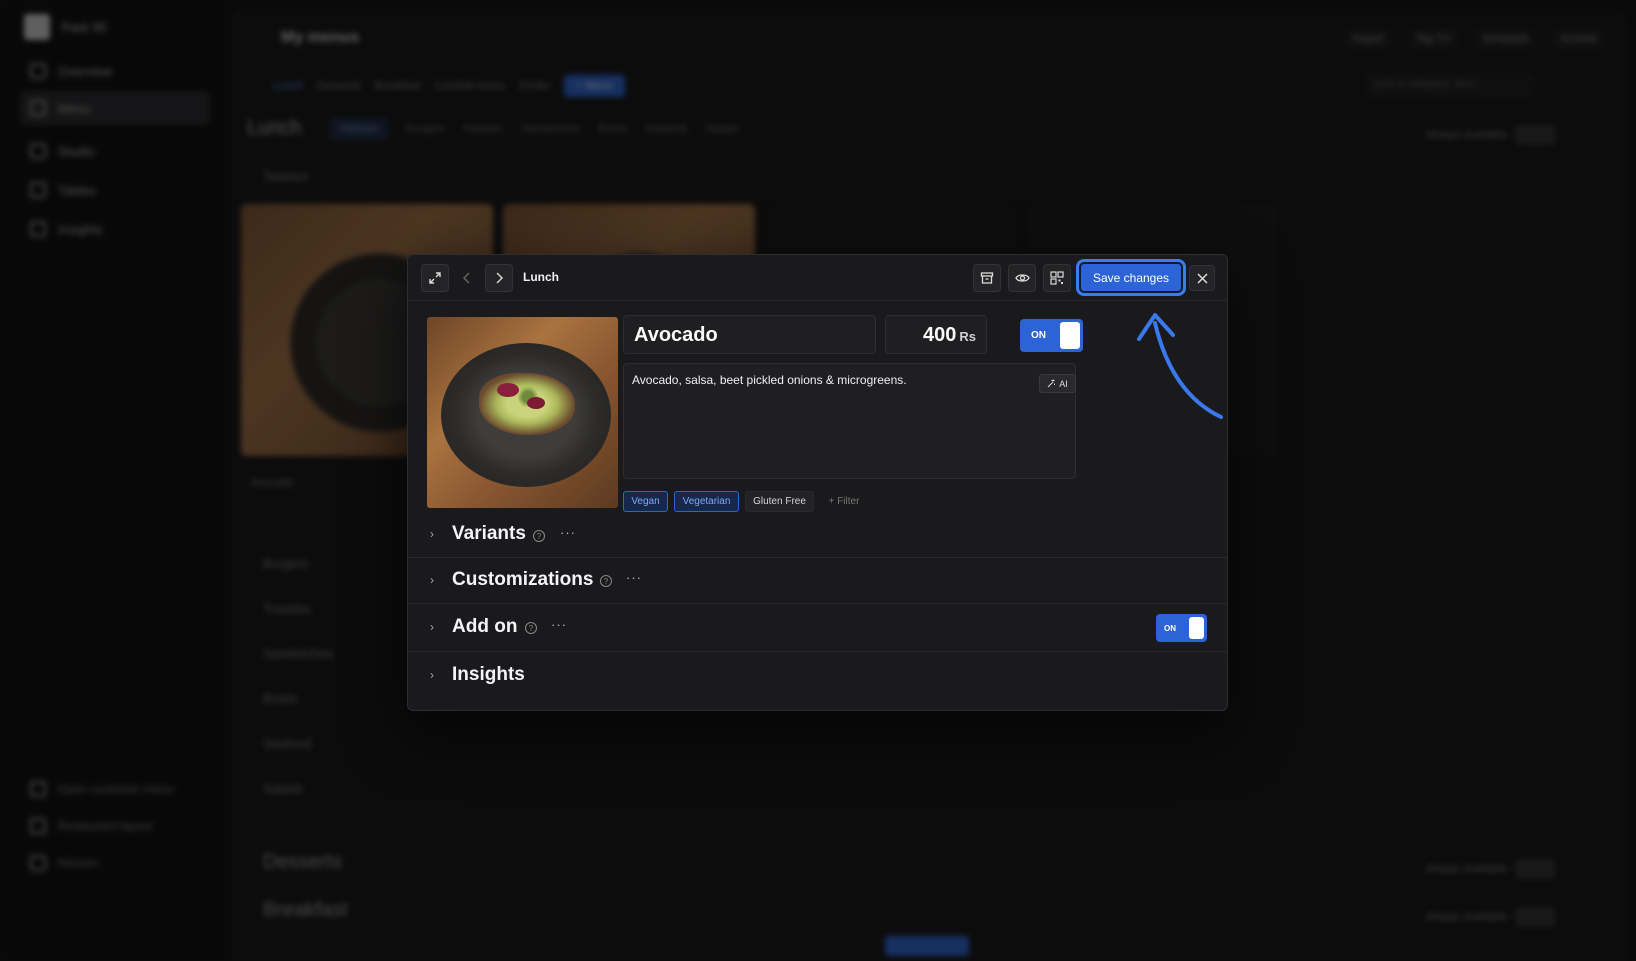 The width and height of the screenshot is (1636, 961). I want to click on chevron-right-icon, so click(499, 278).